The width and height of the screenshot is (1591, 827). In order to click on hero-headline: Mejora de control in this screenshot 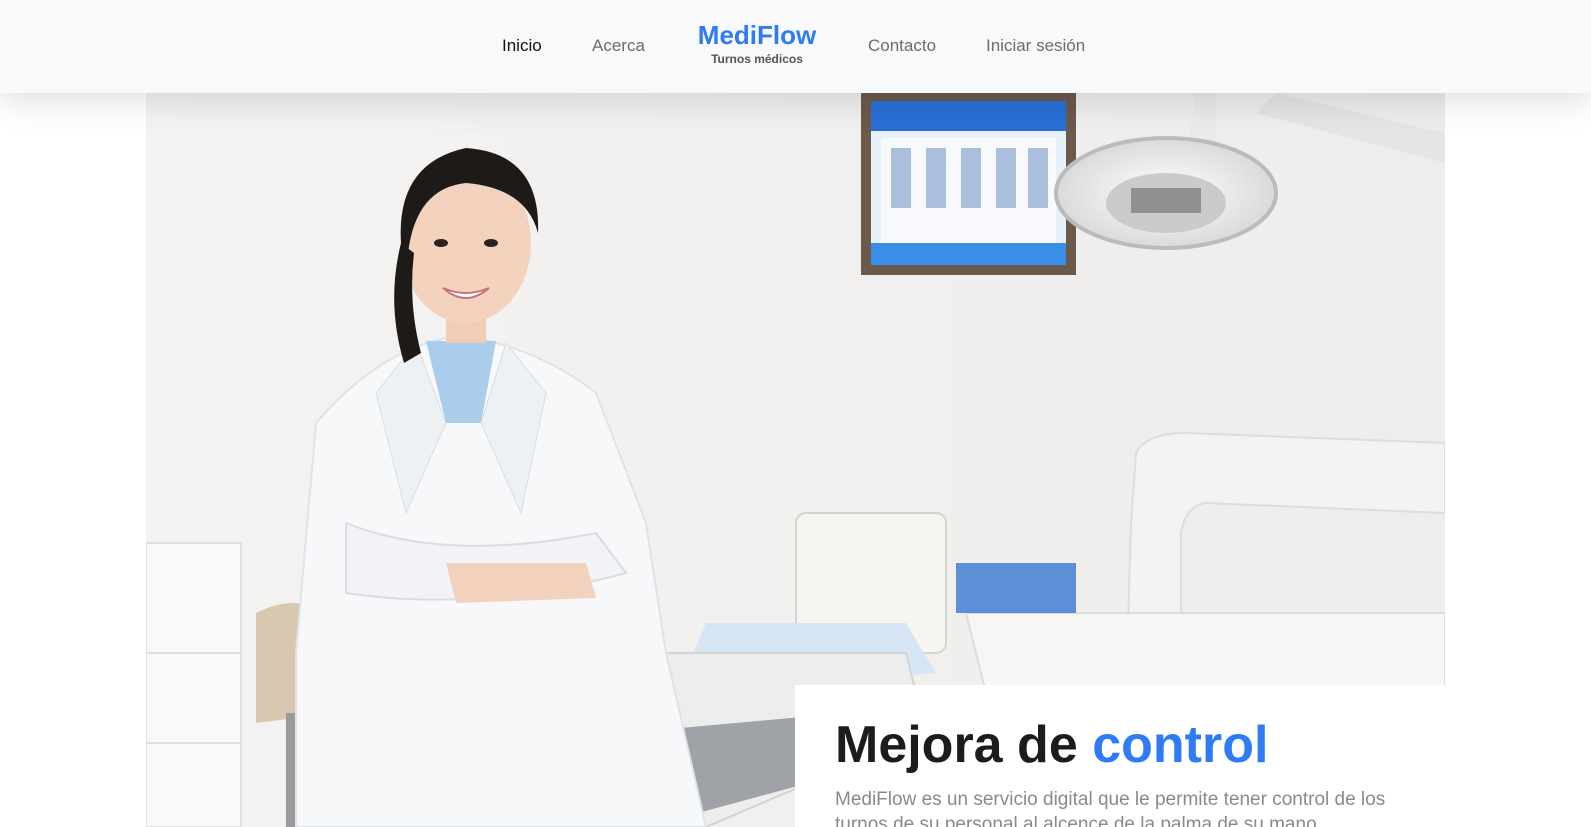, I will do `click(1120, 745)`.